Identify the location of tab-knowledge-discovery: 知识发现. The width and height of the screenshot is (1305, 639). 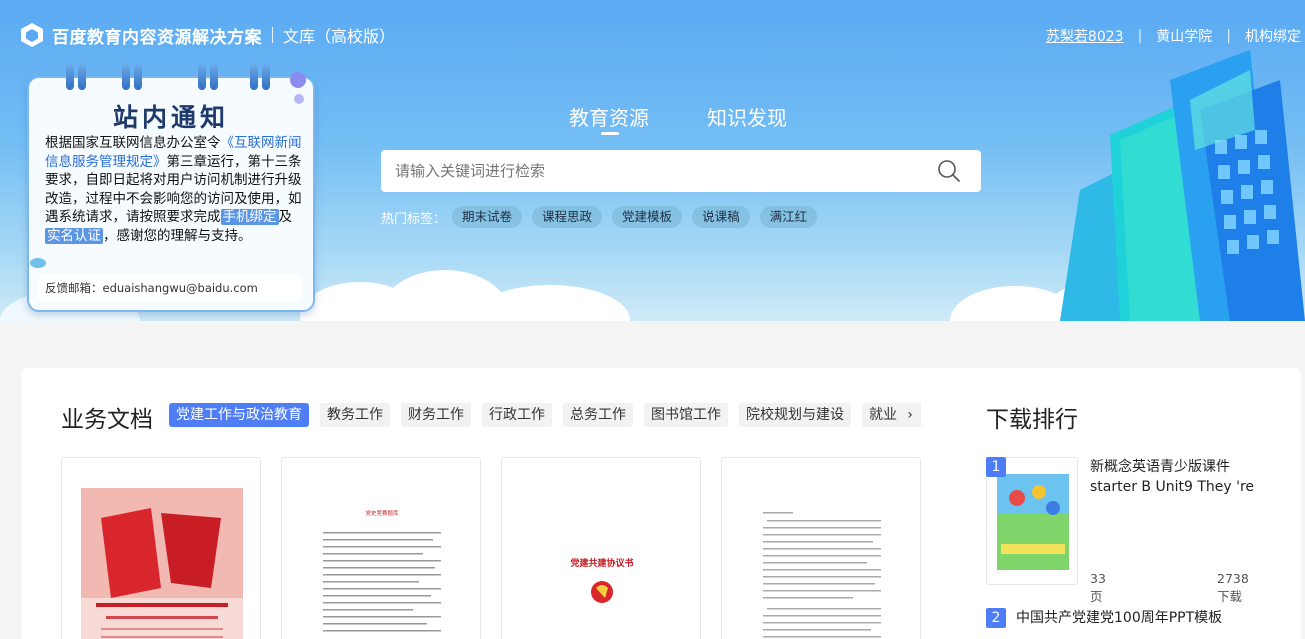
(747, 116).